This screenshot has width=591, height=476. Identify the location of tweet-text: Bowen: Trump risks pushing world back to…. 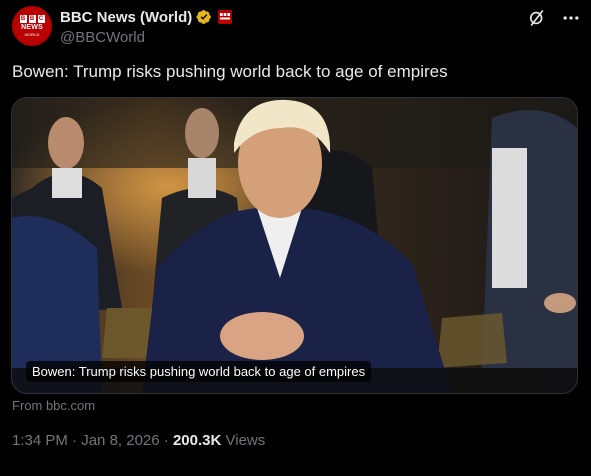
(230, 71).